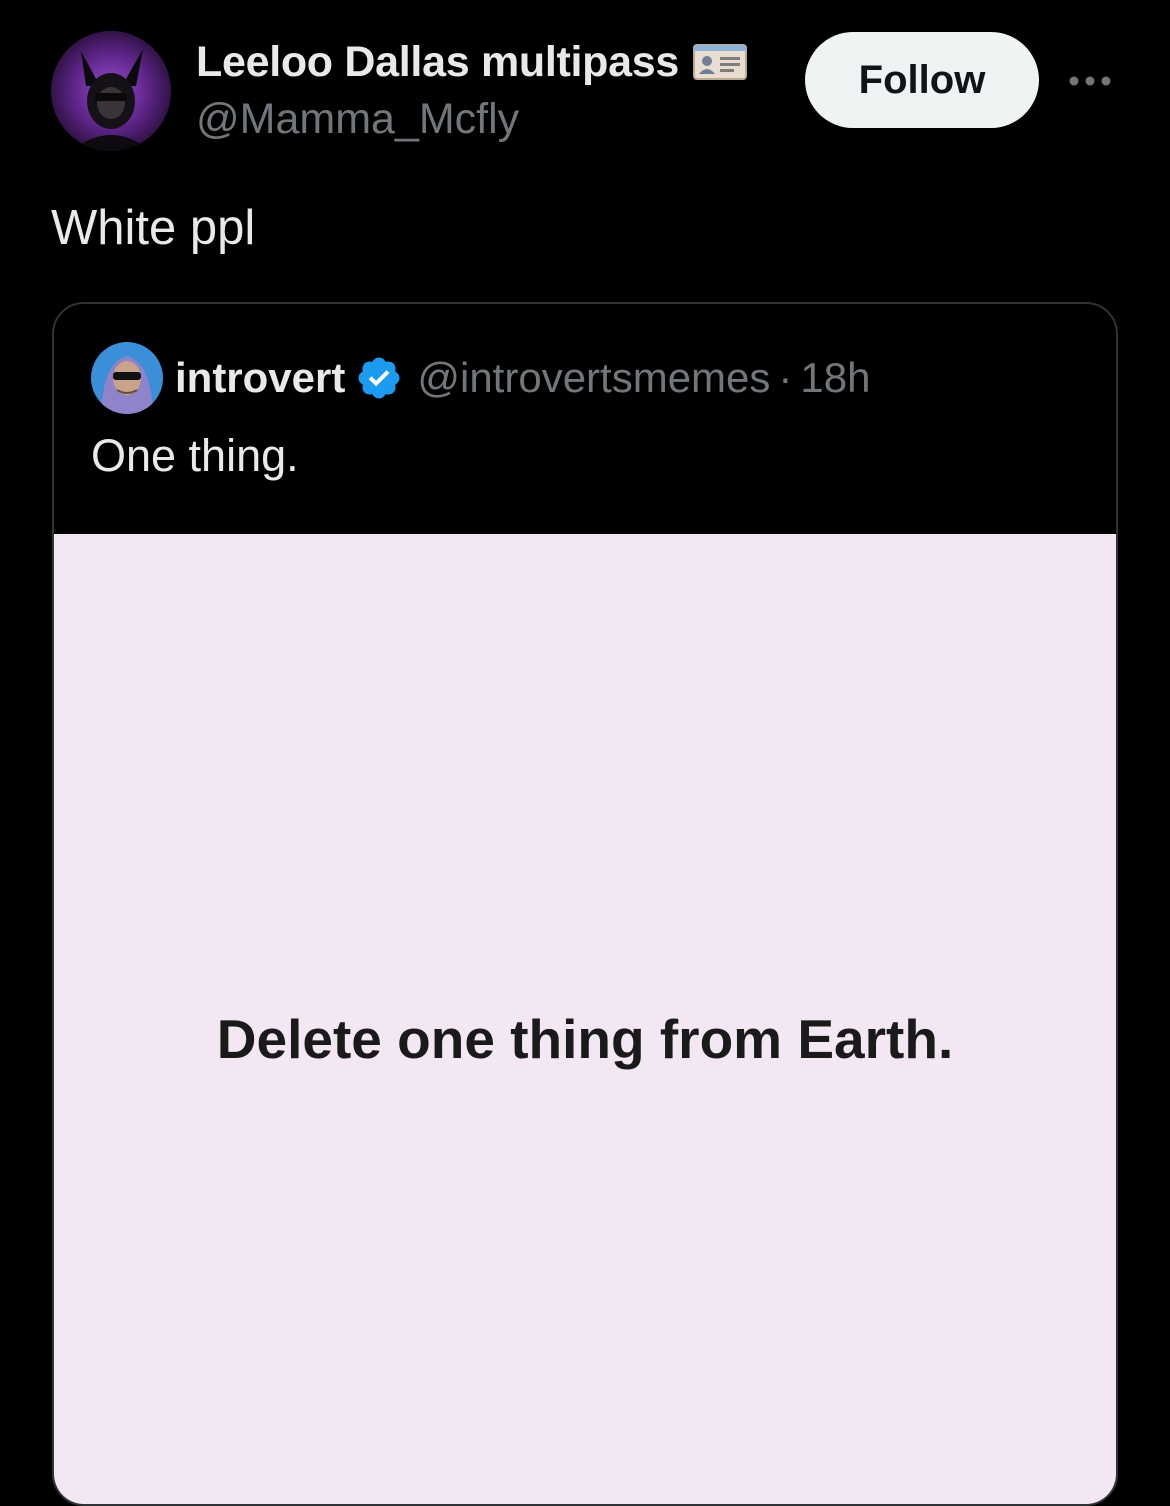 The height and width of the screenshot is (1506, 1170). Describe the element at coordinates (379, 378) in the screenshot. I see `verified-badge-icon` at that location.